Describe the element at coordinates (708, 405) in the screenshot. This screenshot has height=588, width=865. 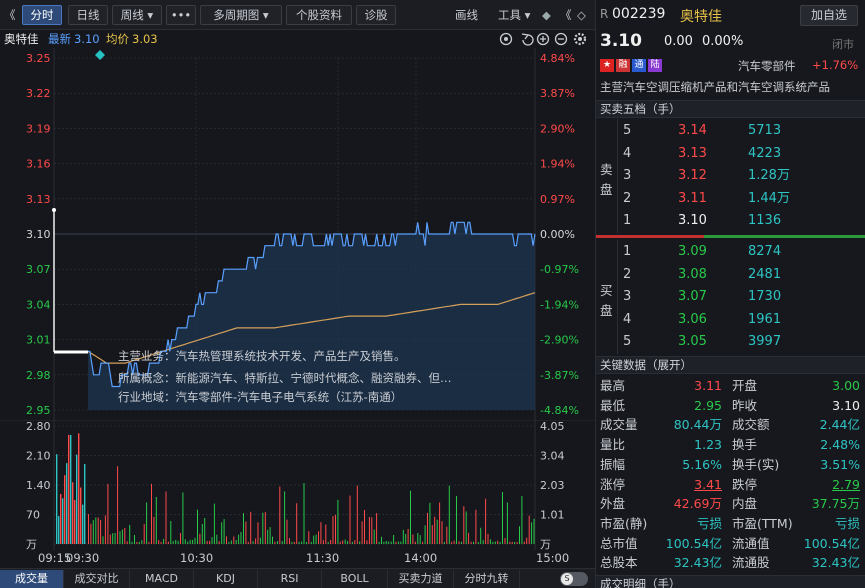
I see `key-value: 2.95` at that location.